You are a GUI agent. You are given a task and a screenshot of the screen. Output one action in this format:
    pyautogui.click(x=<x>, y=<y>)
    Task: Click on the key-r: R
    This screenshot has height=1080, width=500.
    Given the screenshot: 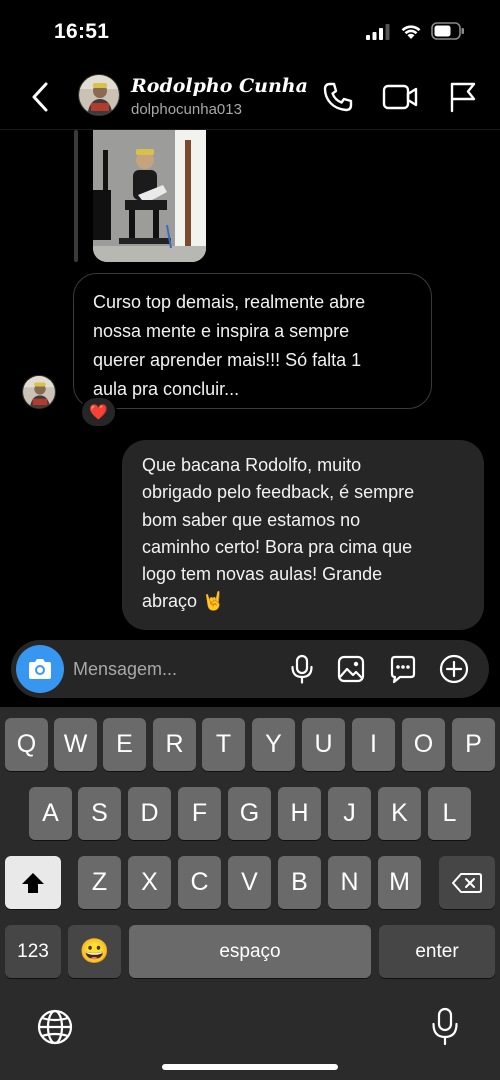 What is the action you would take?
    pyautogui.click(x=174, y=744)
    